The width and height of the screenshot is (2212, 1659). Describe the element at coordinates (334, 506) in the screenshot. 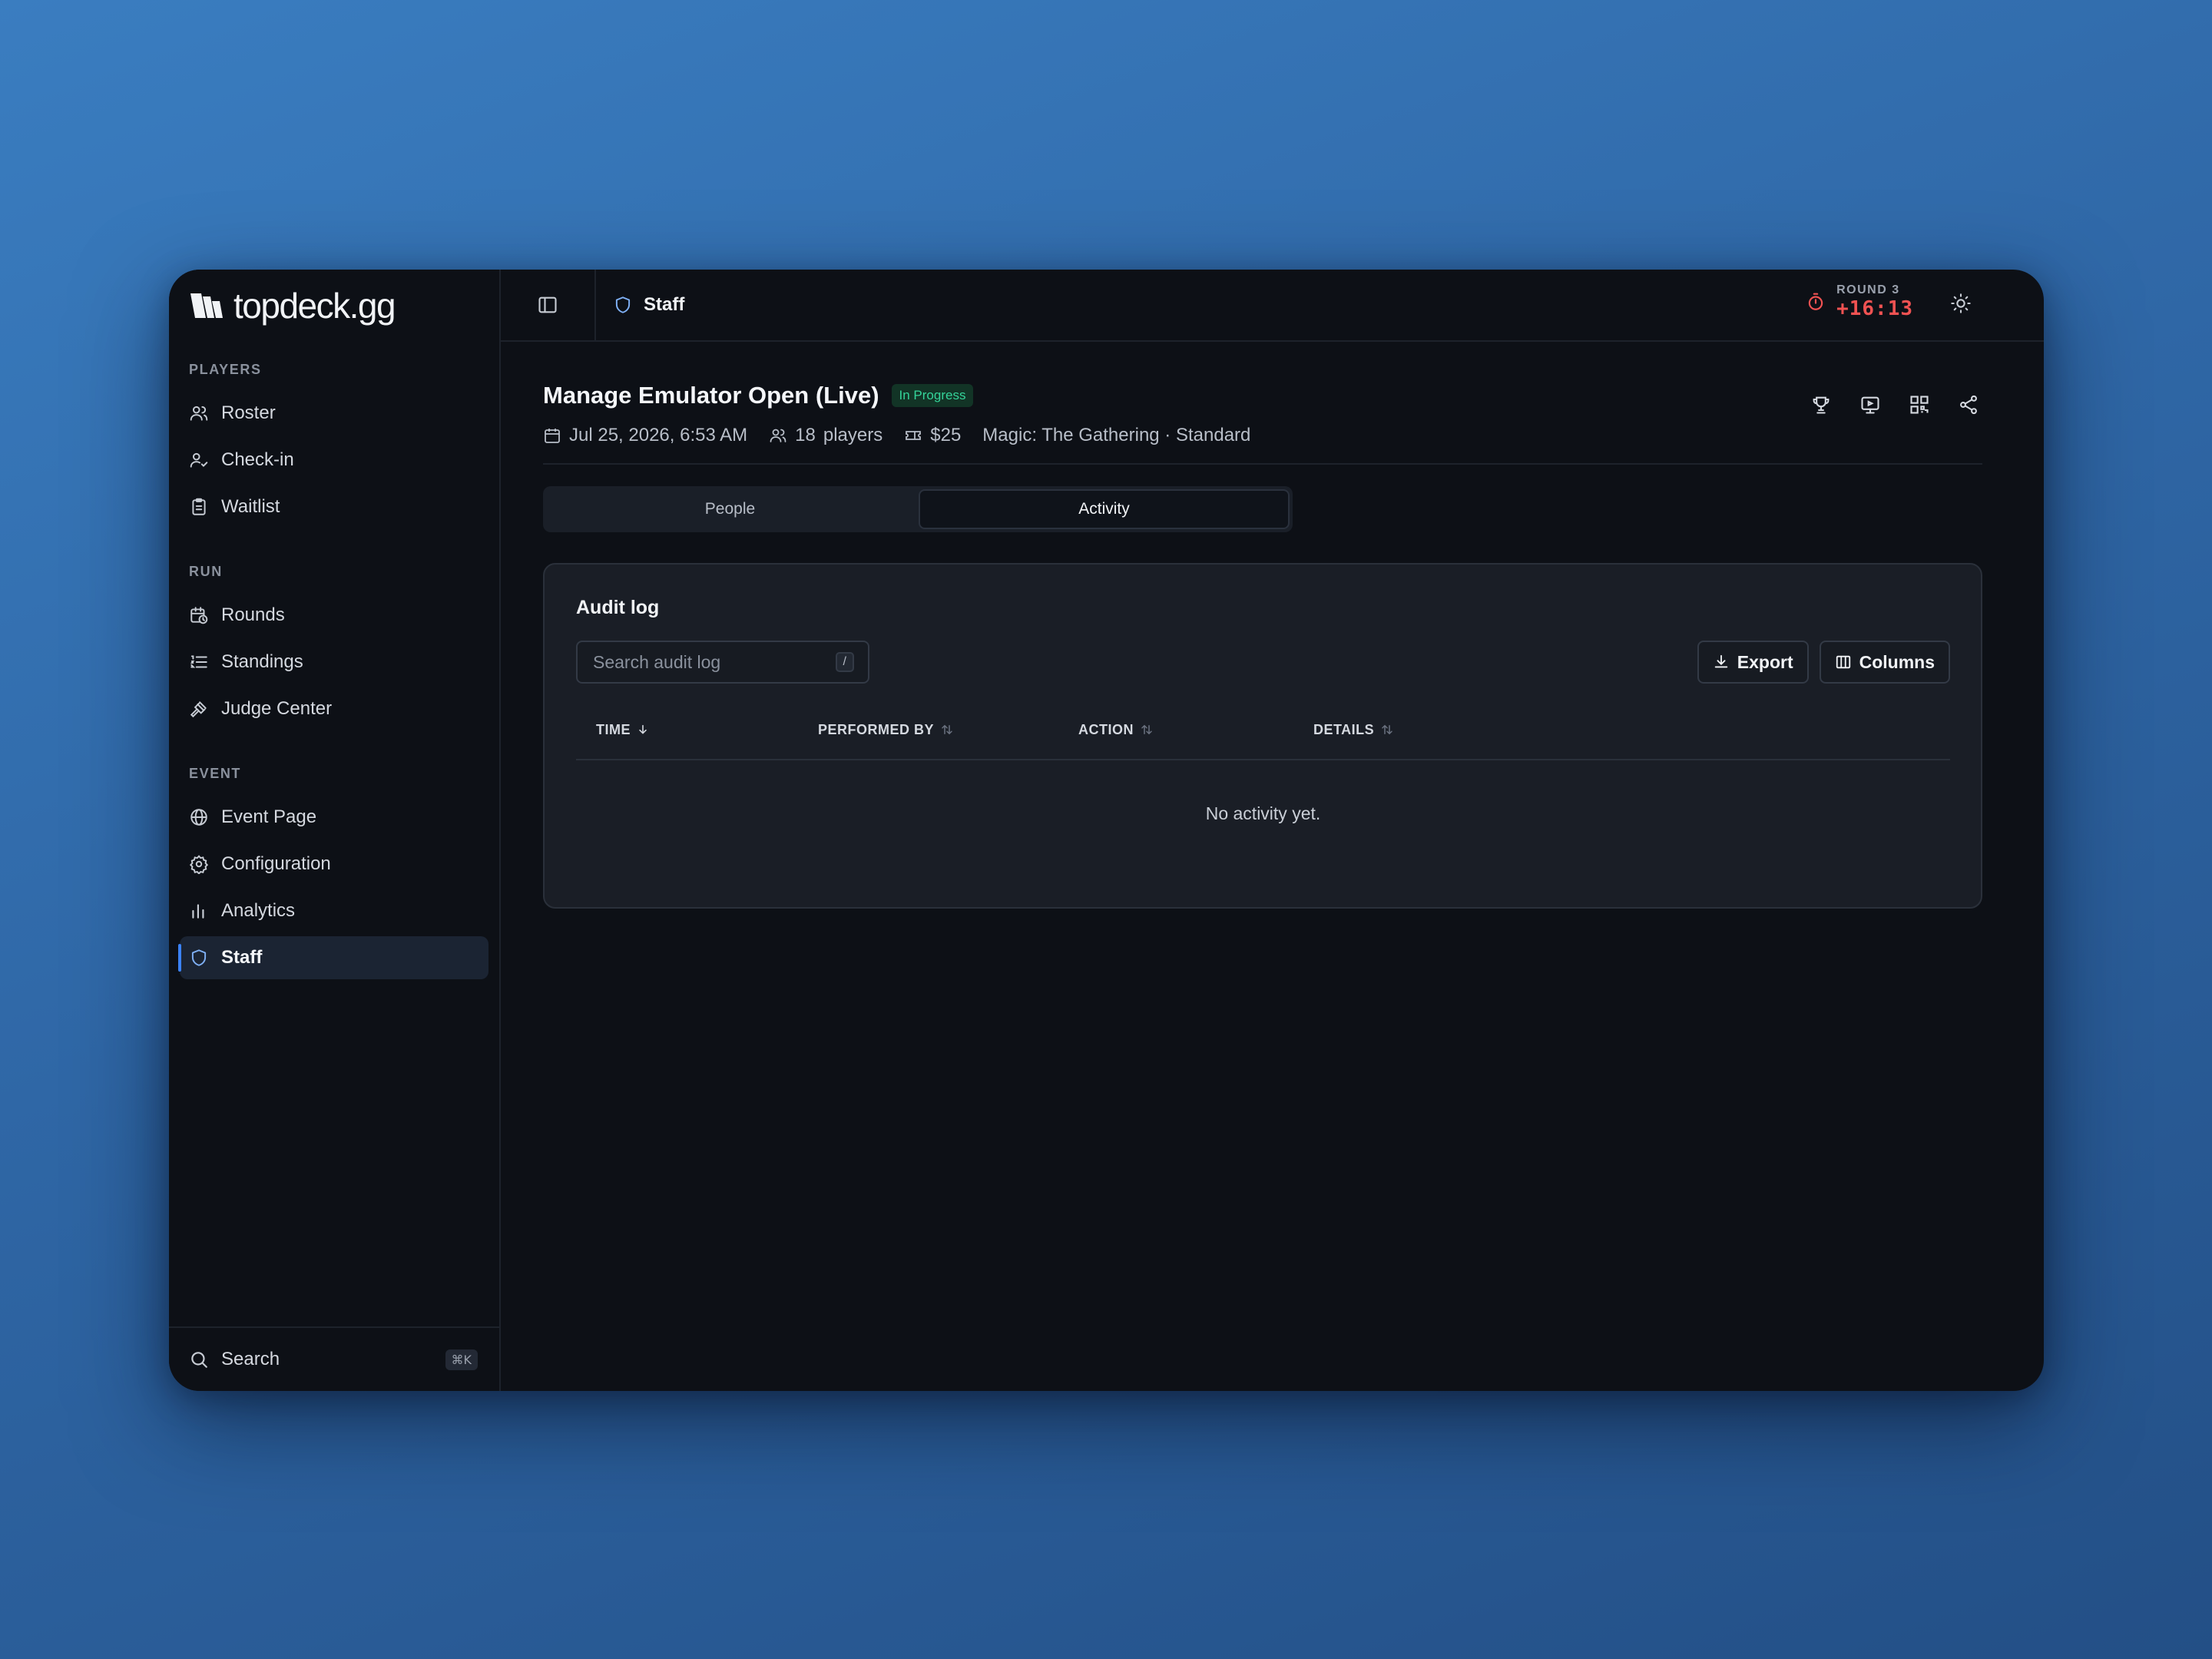

I see `sidebar-item-waitlist: Waitlist` at that location.